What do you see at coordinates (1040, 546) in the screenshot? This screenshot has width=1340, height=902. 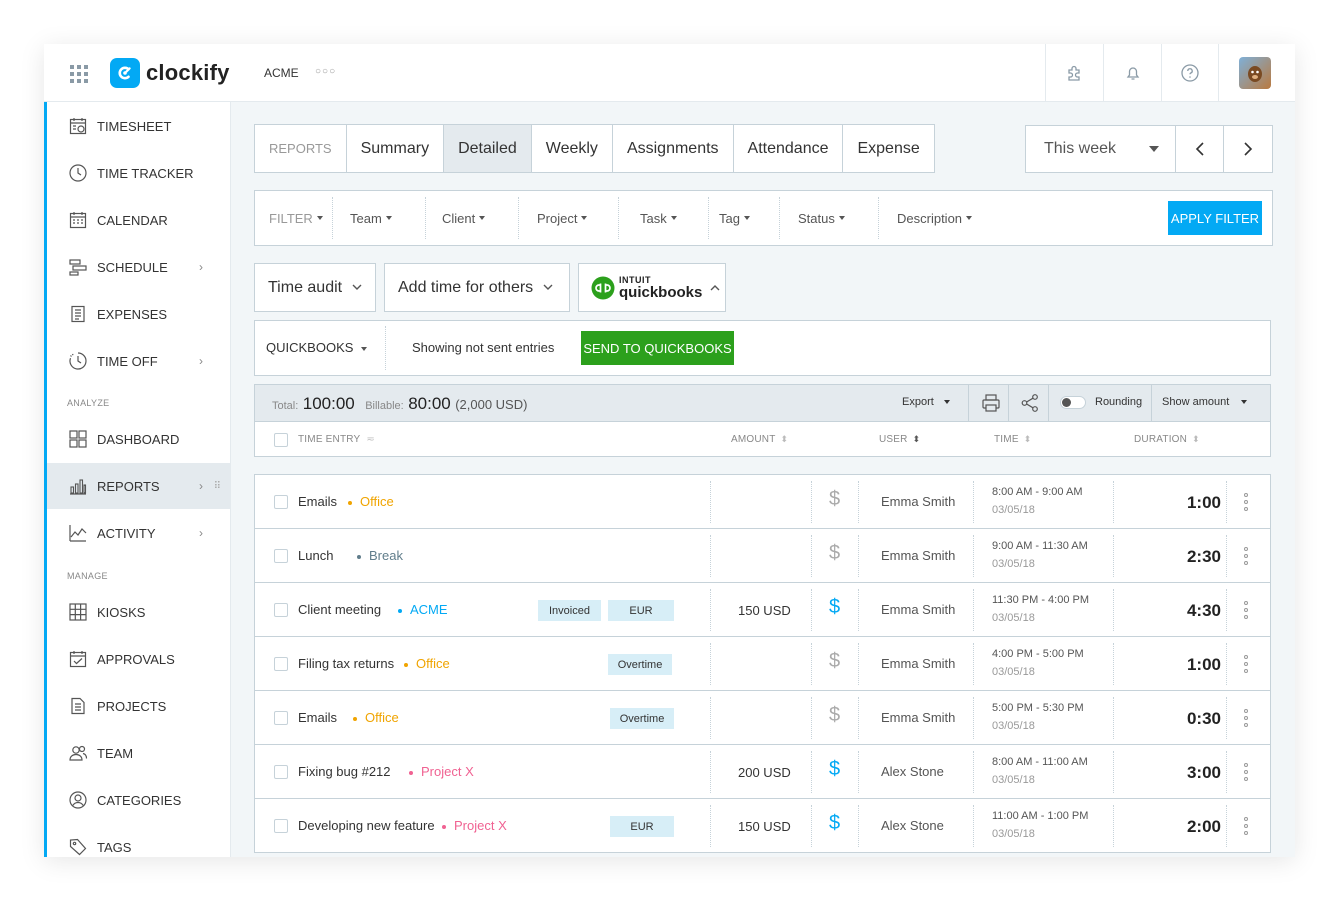 I see `entry-time-range: 9:00 AM - 11:30 AM` at bounding box center [1040, 546].